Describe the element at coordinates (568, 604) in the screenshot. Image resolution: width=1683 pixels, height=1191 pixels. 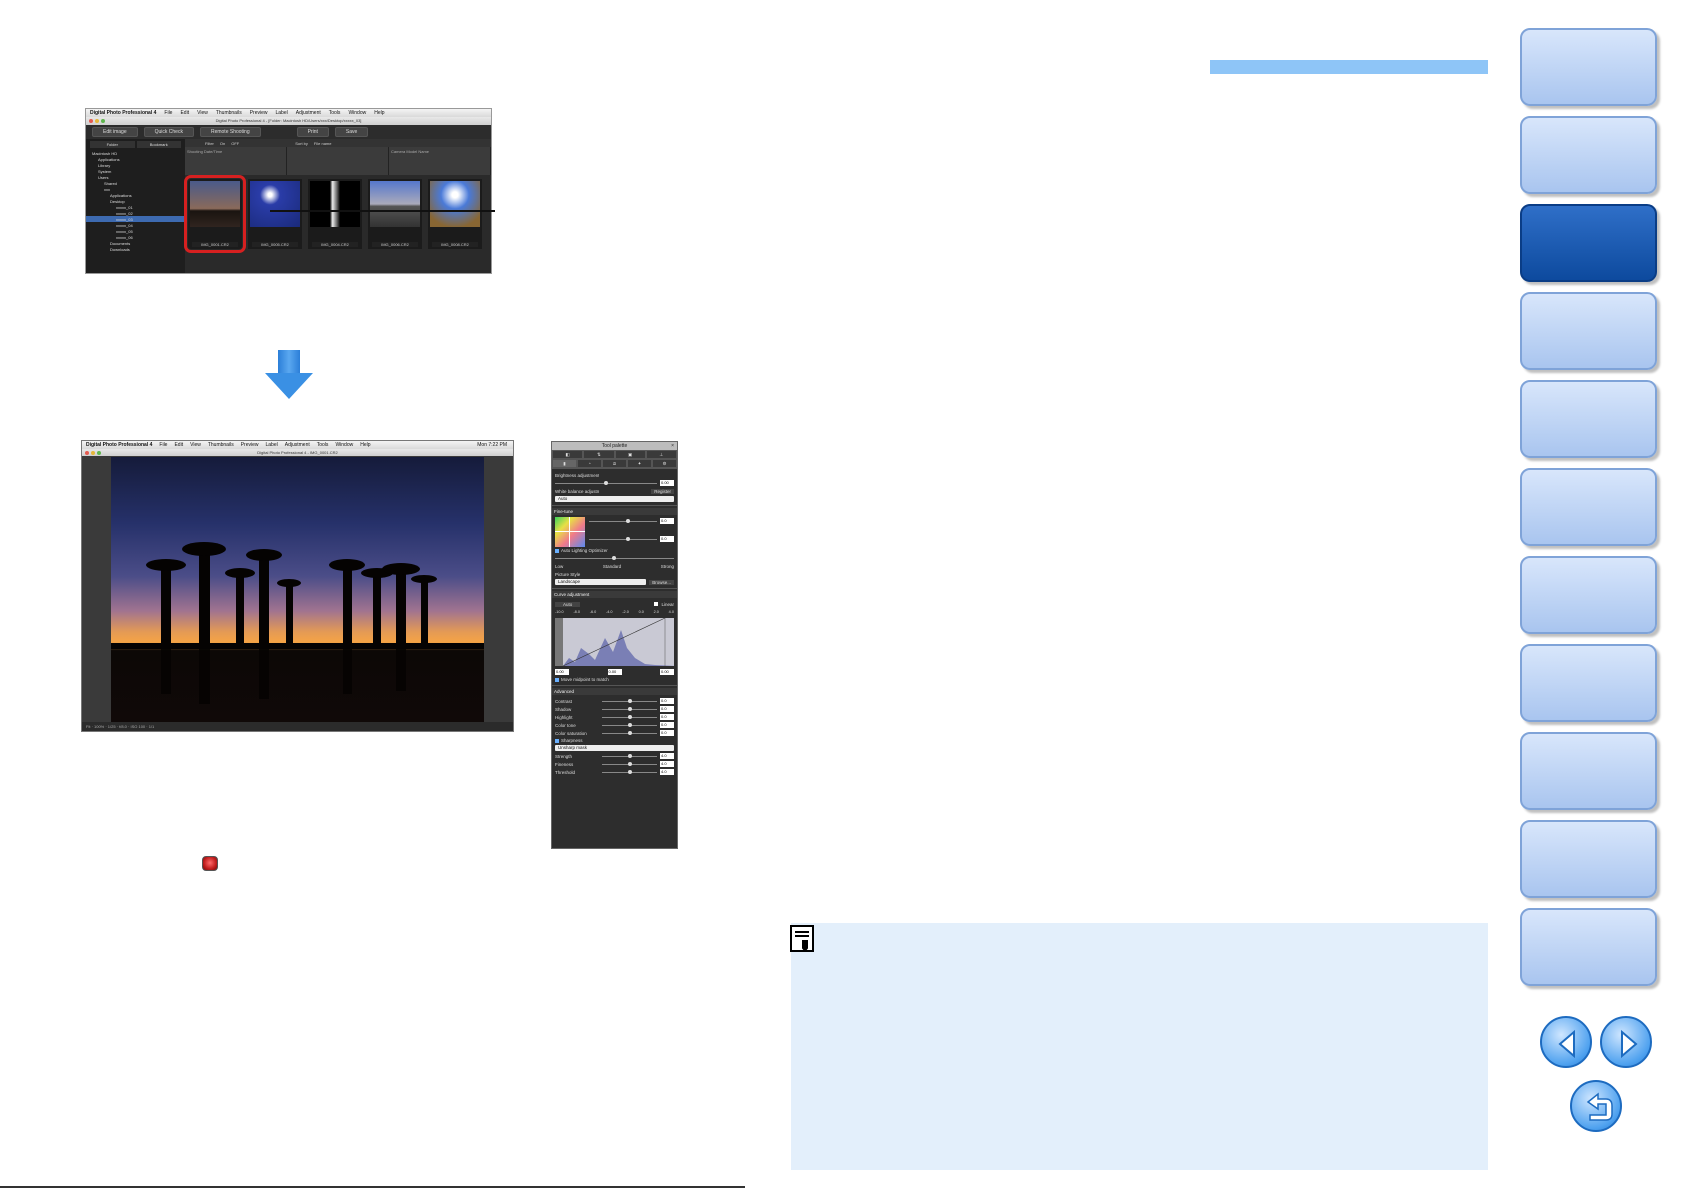
I see `curve-auto-button: Auto` at that location.